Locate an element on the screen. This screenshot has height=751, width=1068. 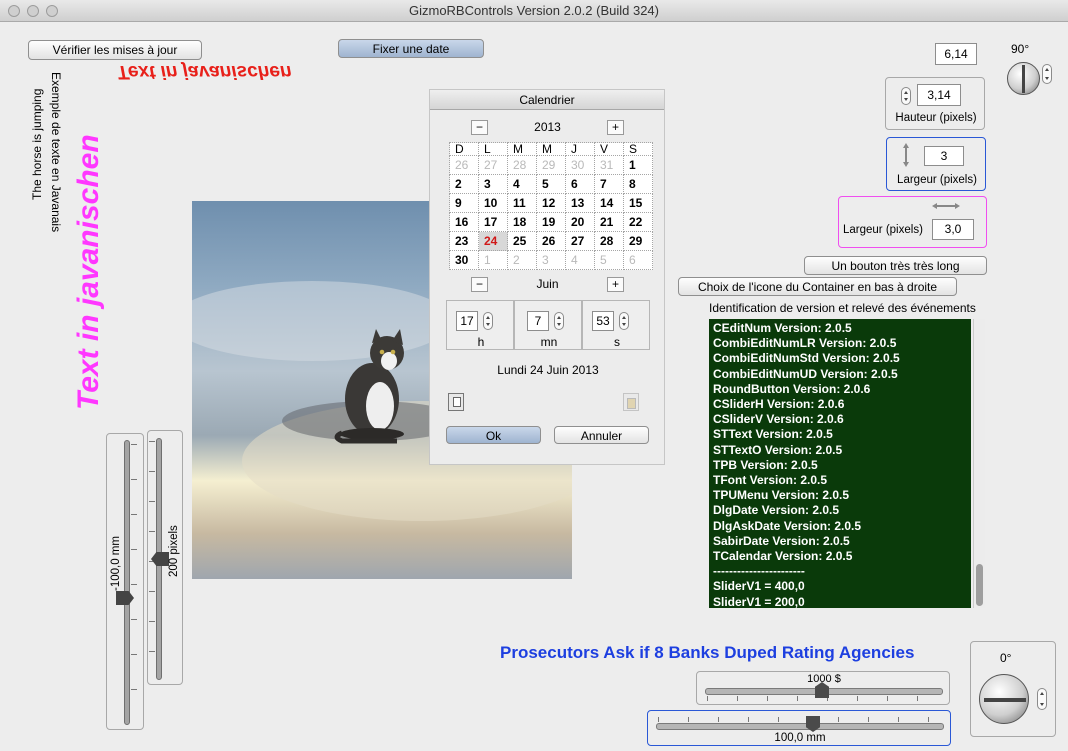
paste-icon is located at coordinates (631, 402).